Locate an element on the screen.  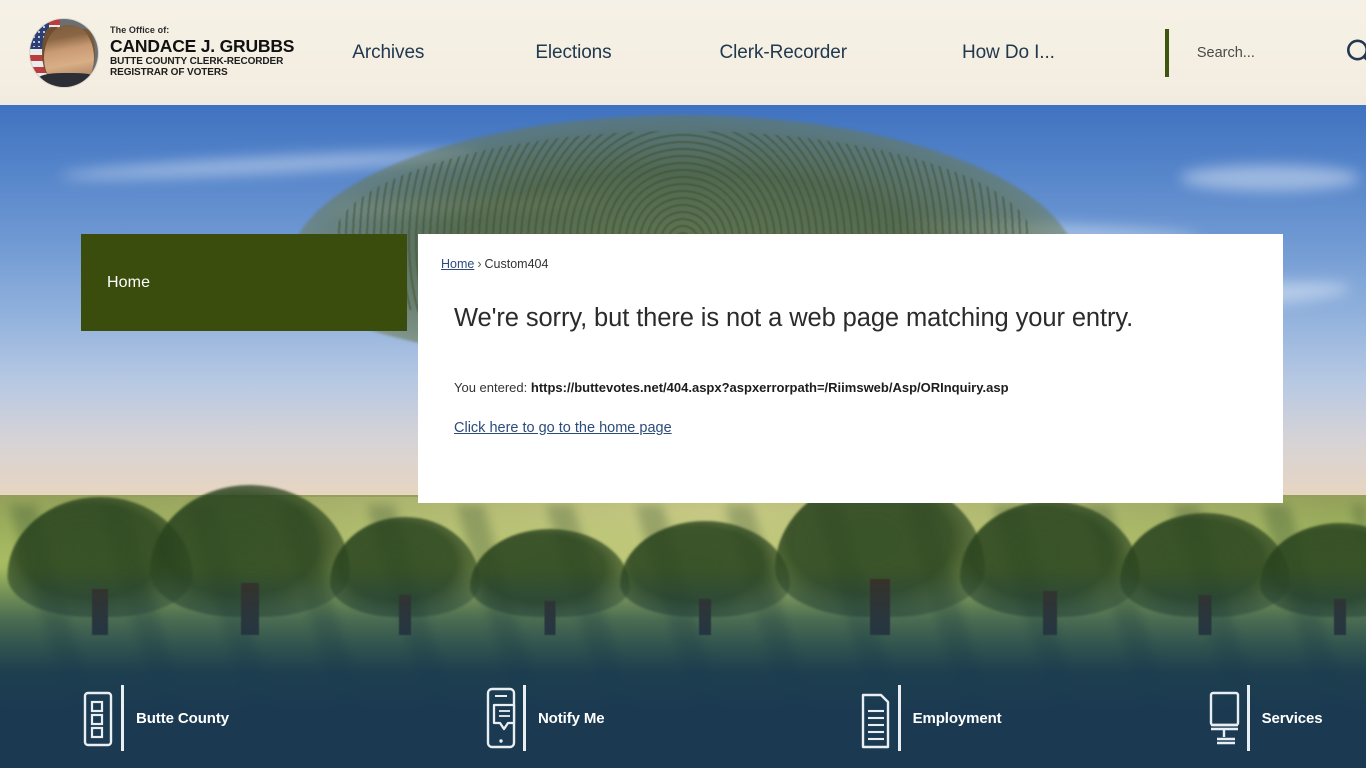
quicklink-employment: Employment is located at coordinates (930, 718).